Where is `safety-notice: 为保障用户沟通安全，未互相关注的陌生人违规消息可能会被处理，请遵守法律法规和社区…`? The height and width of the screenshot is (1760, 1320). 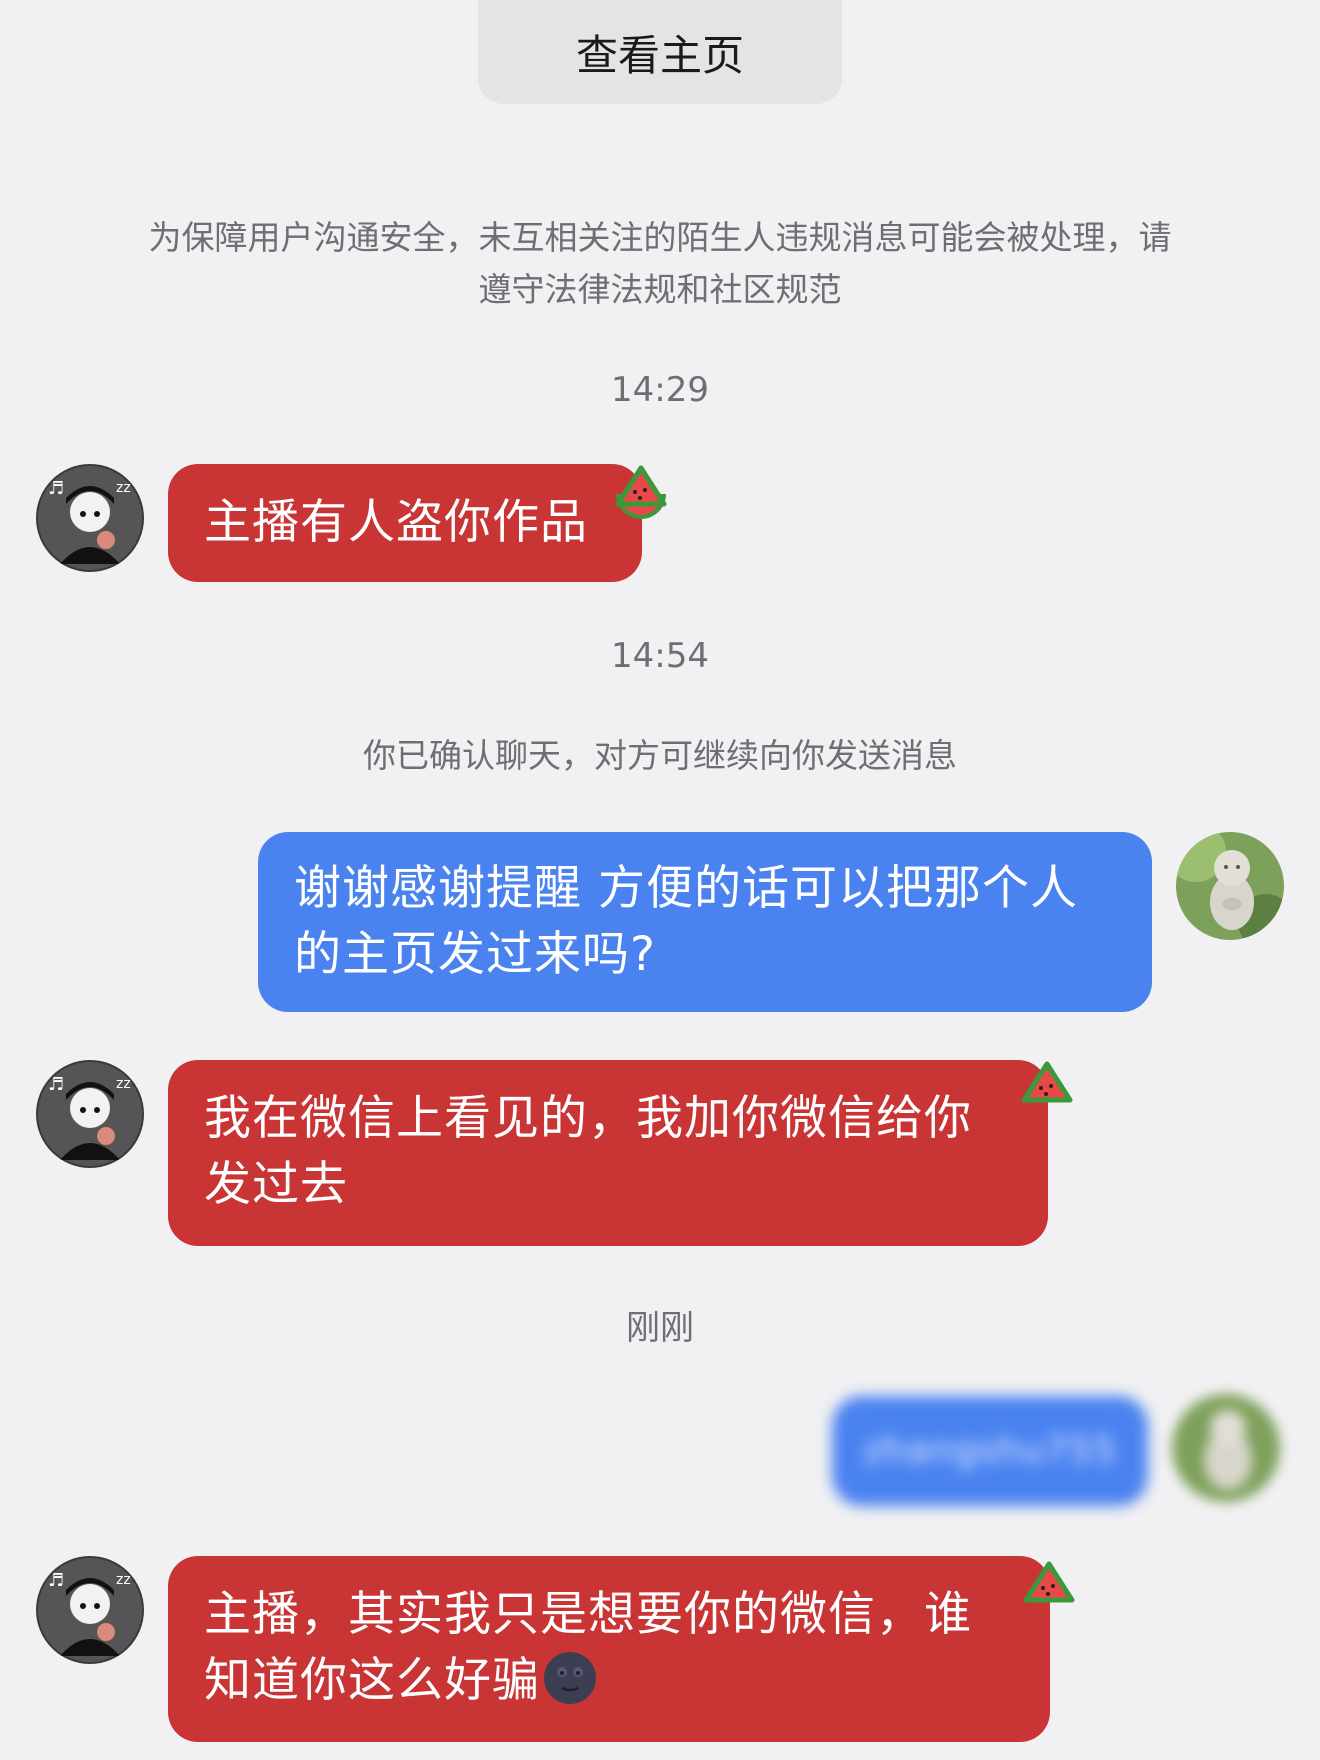
safety-notice: 为保障用户沟通安全，未互相关注的陌生人违规消息可能会被处理，请遵守法律法规和社区… is located at coordinates (660, 263).